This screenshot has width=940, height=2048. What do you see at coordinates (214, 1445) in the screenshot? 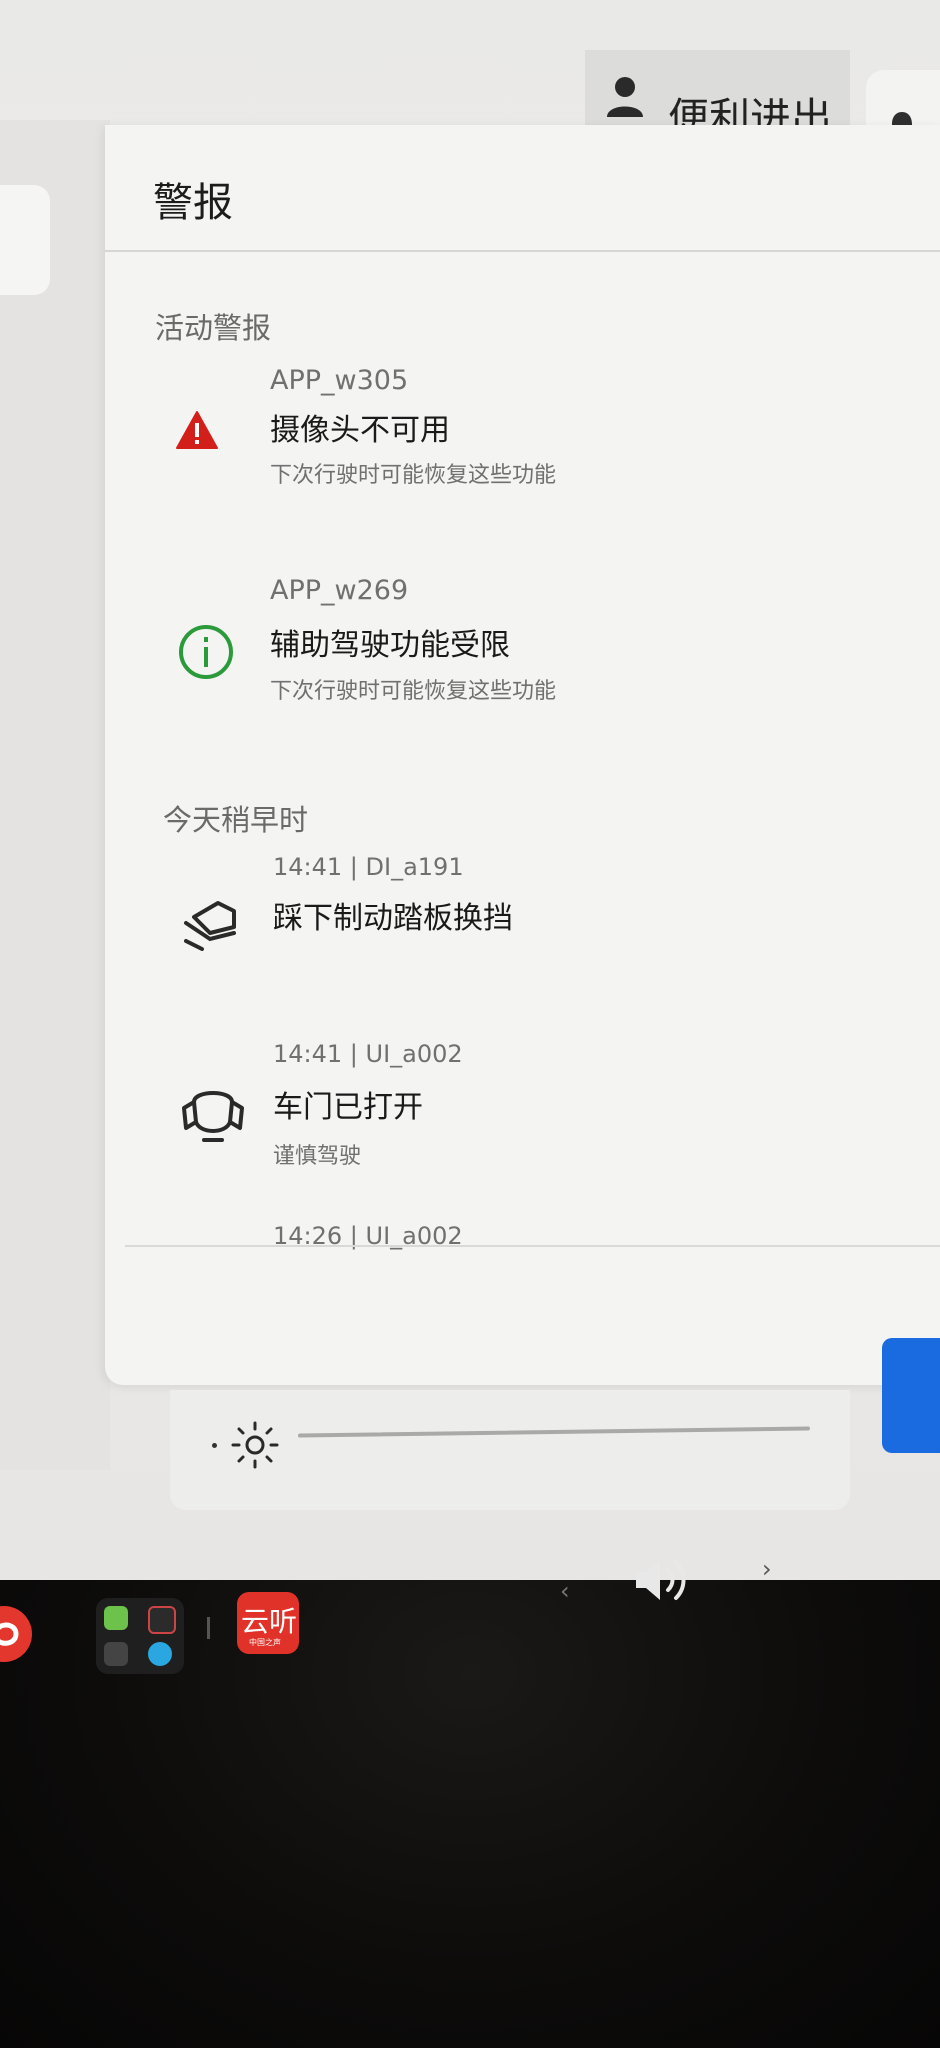
I see `brightness-min-icon` at bounding box center [214, 1445].